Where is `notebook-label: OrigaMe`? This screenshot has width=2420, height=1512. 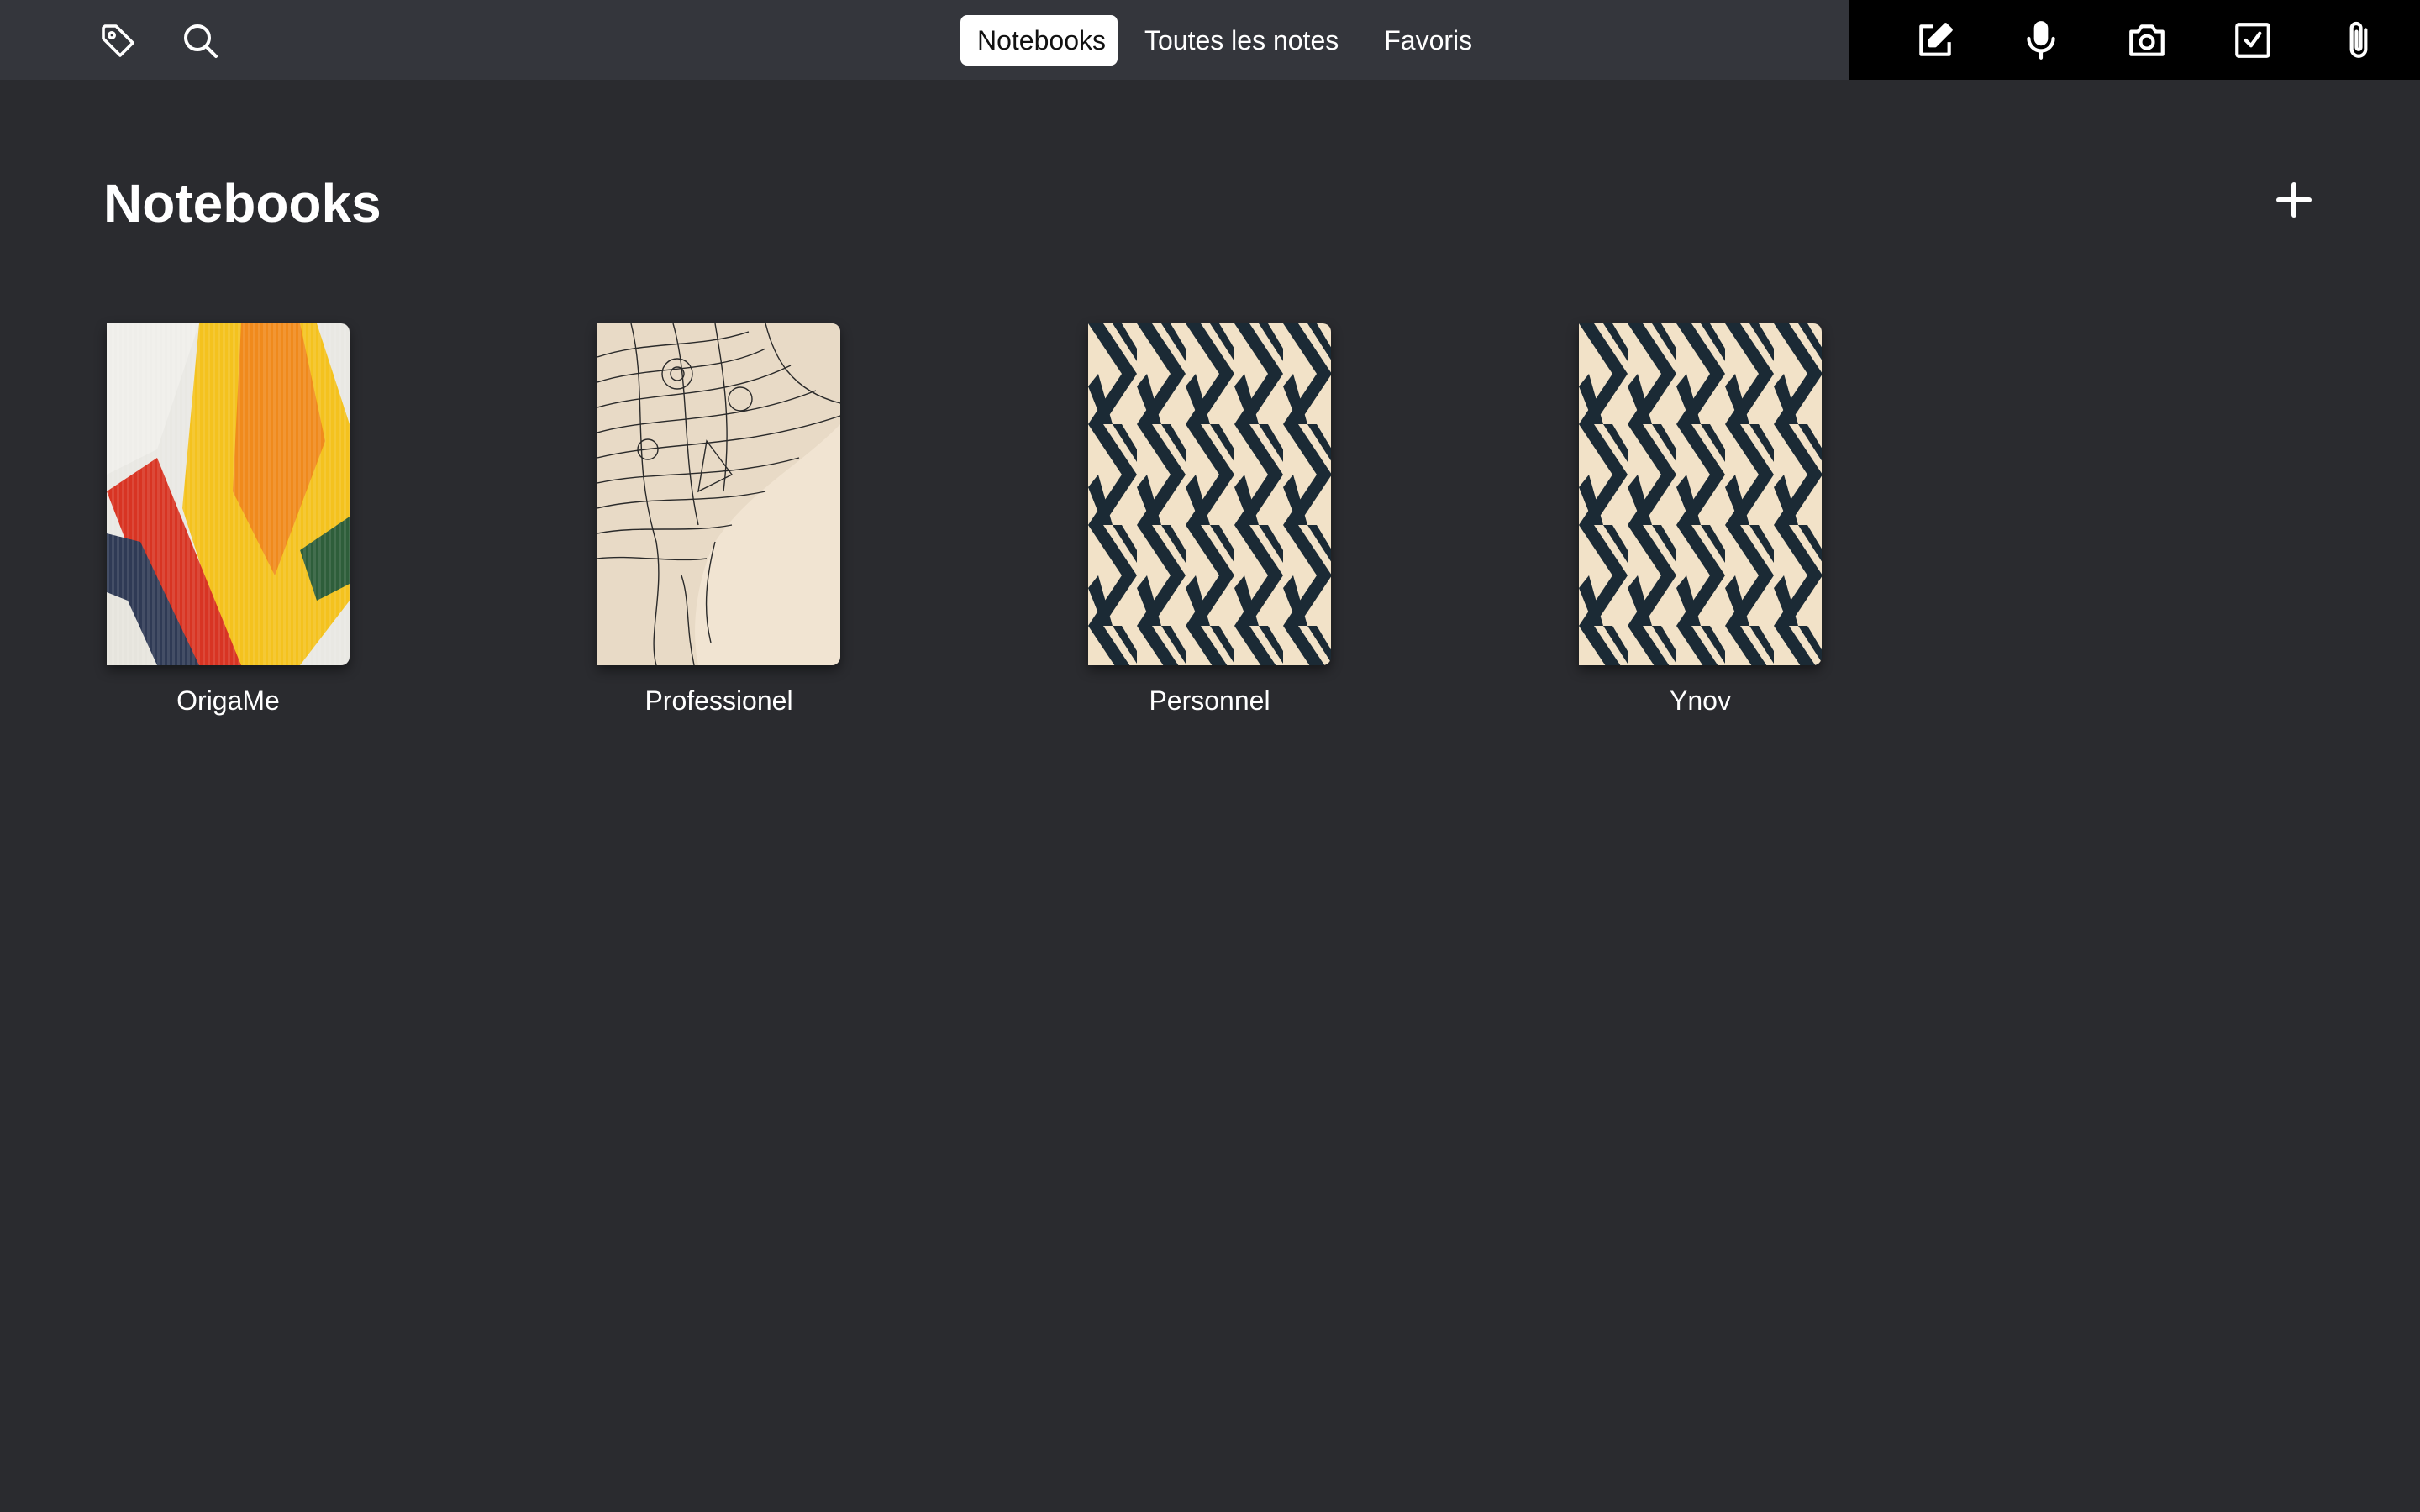 notebook-label: OrigaMe is located at coordinates (228, 700).